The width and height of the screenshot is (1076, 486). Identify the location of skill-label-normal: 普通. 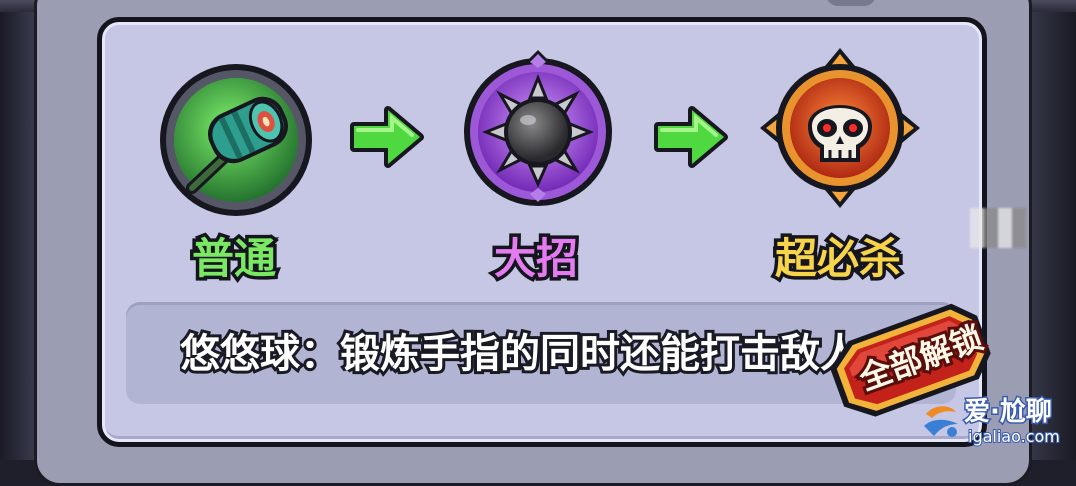
(233, 259).